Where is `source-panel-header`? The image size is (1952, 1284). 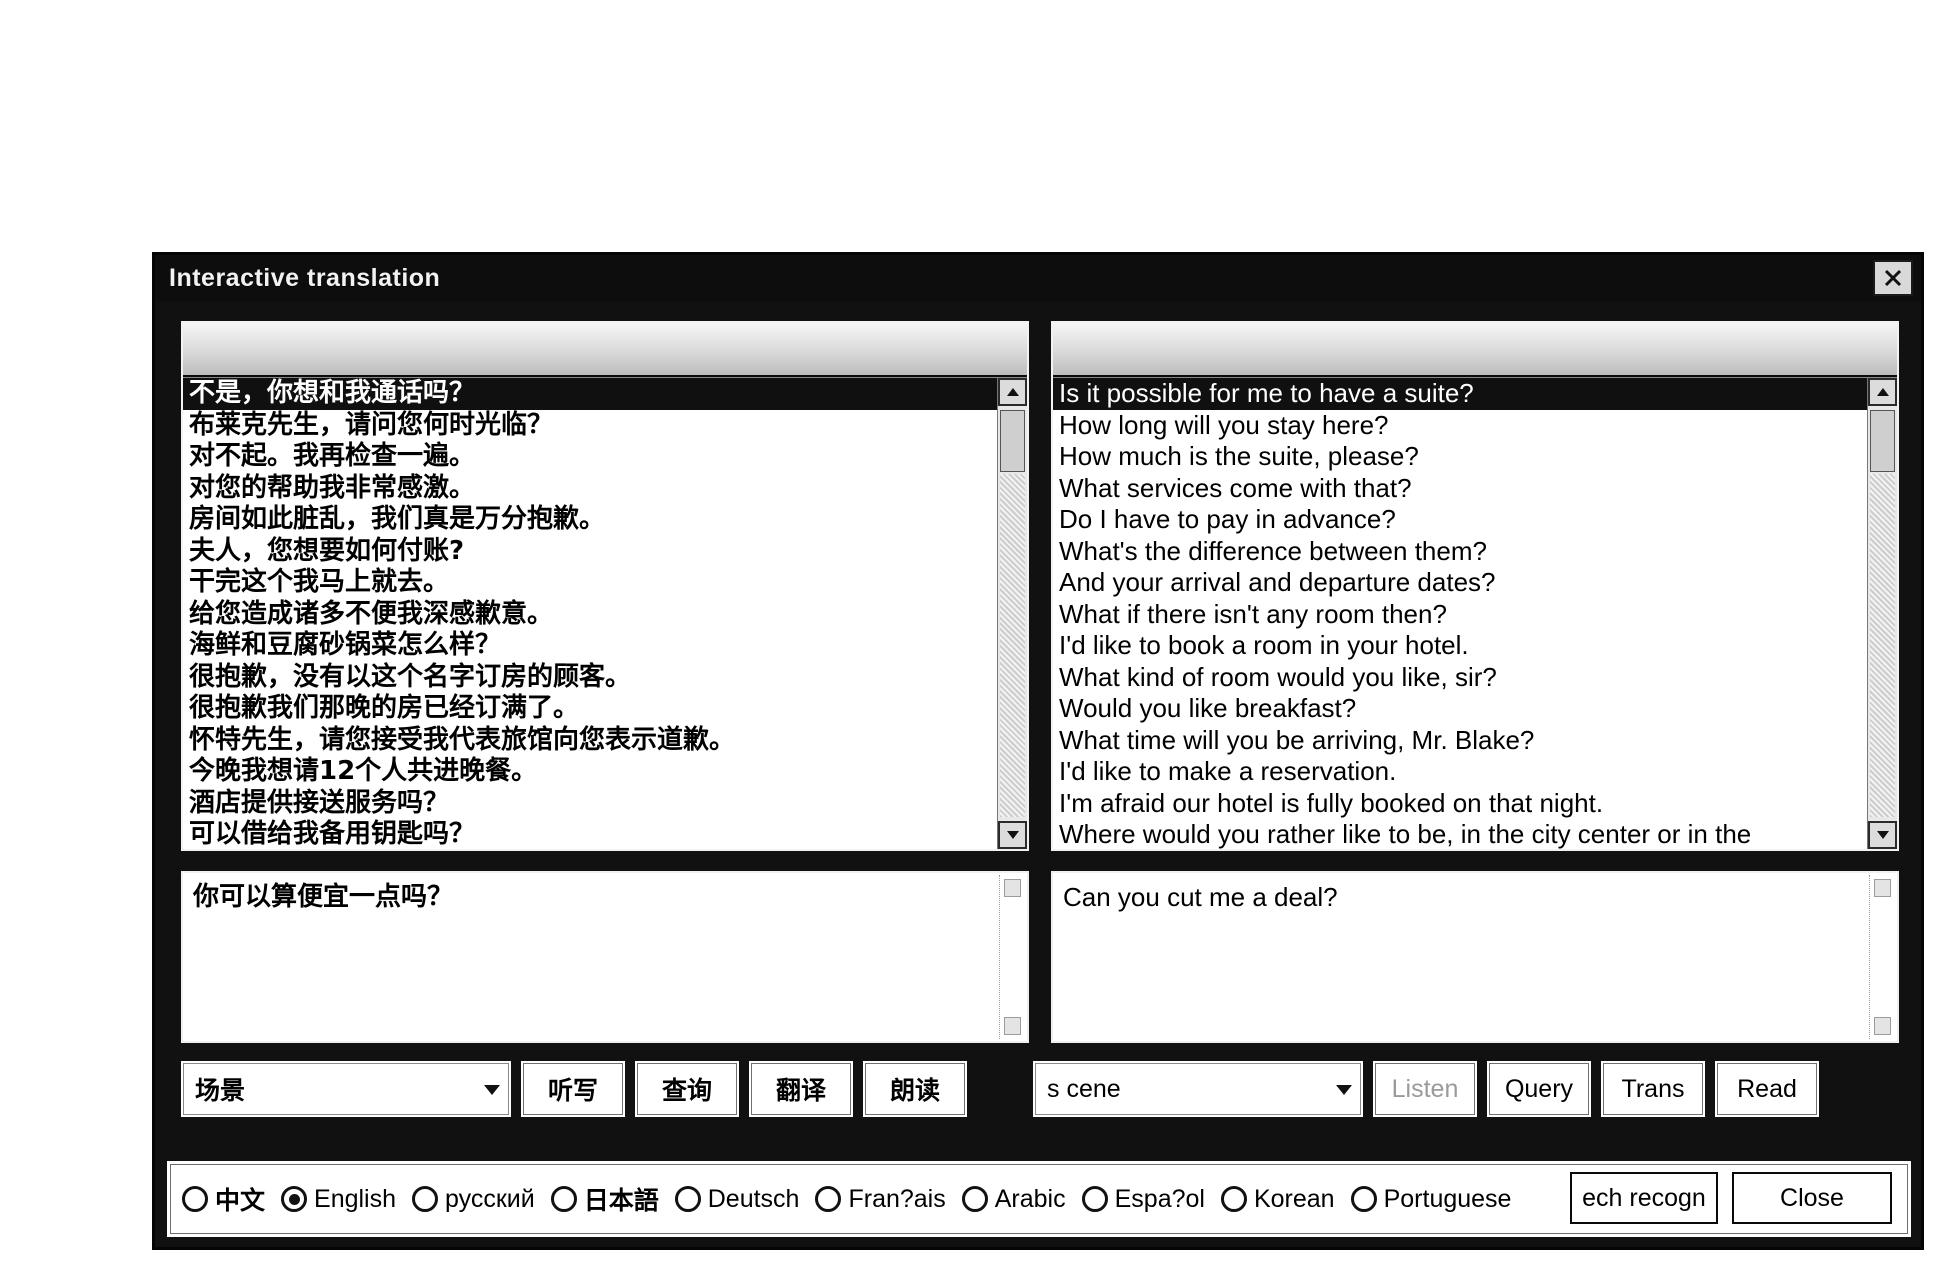 source-panel-header is located at coordinates (605, 350).